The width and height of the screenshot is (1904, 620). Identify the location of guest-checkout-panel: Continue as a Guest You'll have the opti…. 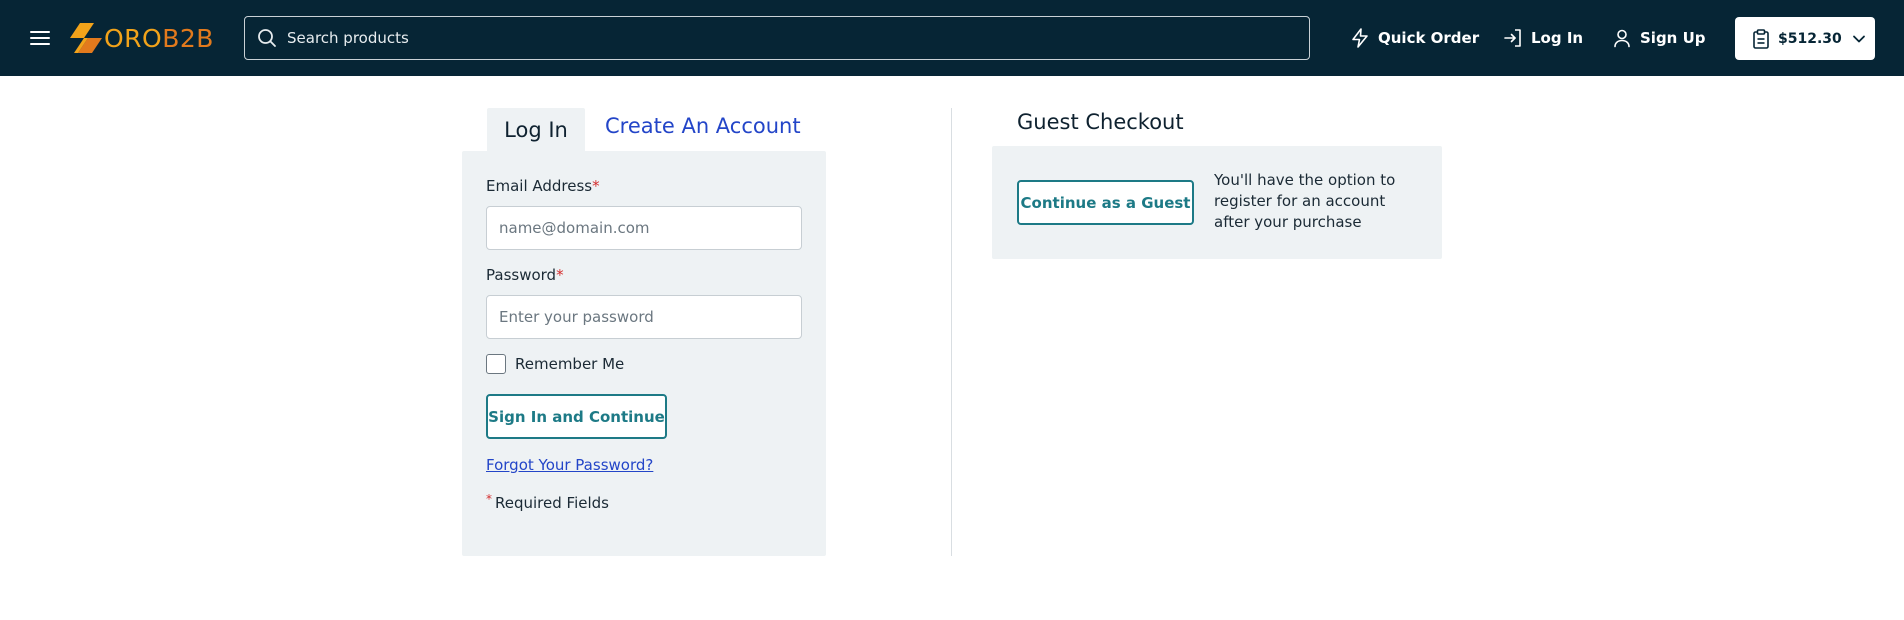
(1217, 202).